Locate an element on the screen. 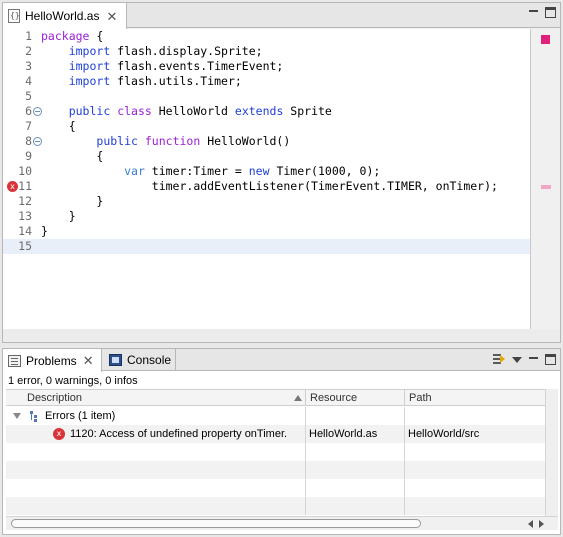 The image size is (563, 537). code-text: public function HelloWorld() is located at coordinates (193, 141).